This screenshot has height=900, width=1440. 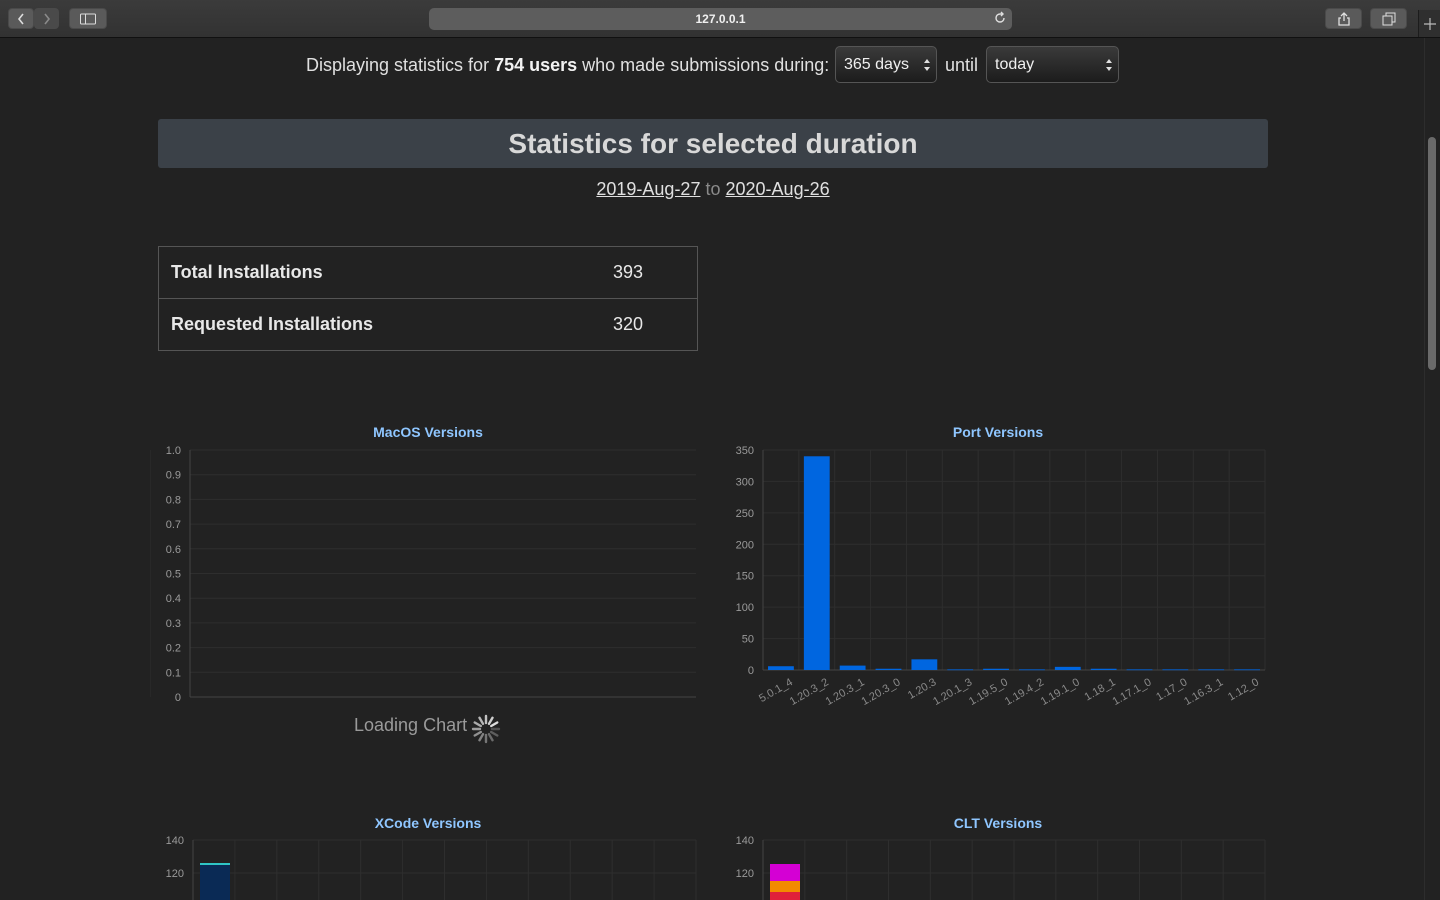 What do you see at coordinates (649, 272) in the screenshot?
I see `stat-value: 393` at bounding box center [649, 272].